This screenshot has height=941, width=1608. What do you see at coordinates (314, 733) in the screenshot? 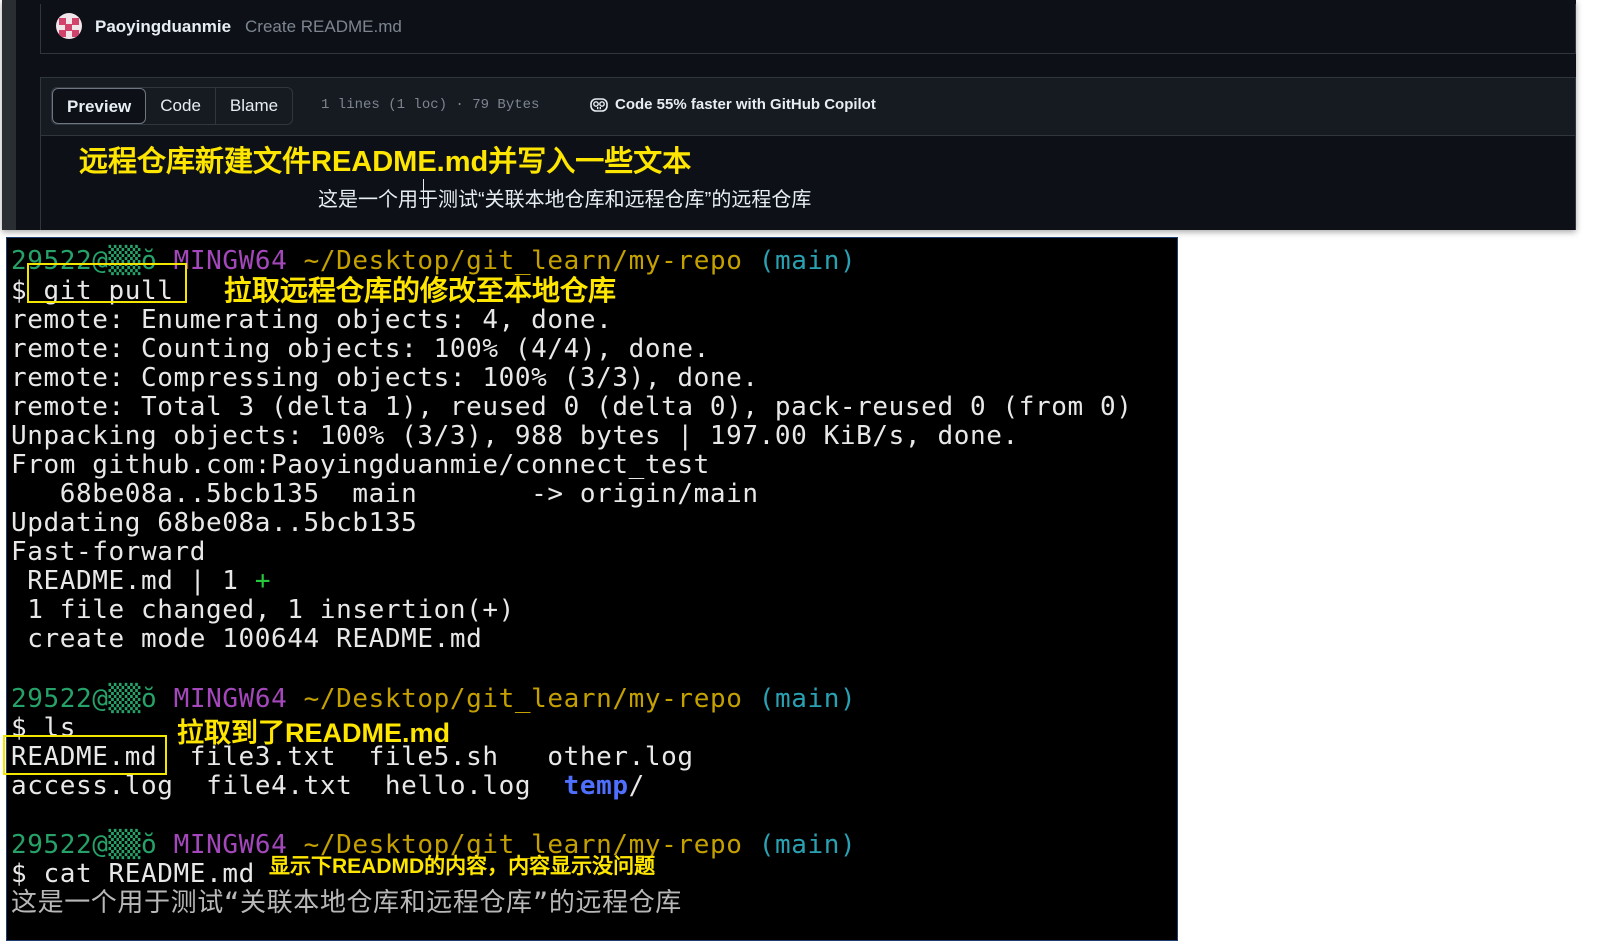
I see `annotation-ls: 拉取到了README.md` at bounding box center [314, 733].